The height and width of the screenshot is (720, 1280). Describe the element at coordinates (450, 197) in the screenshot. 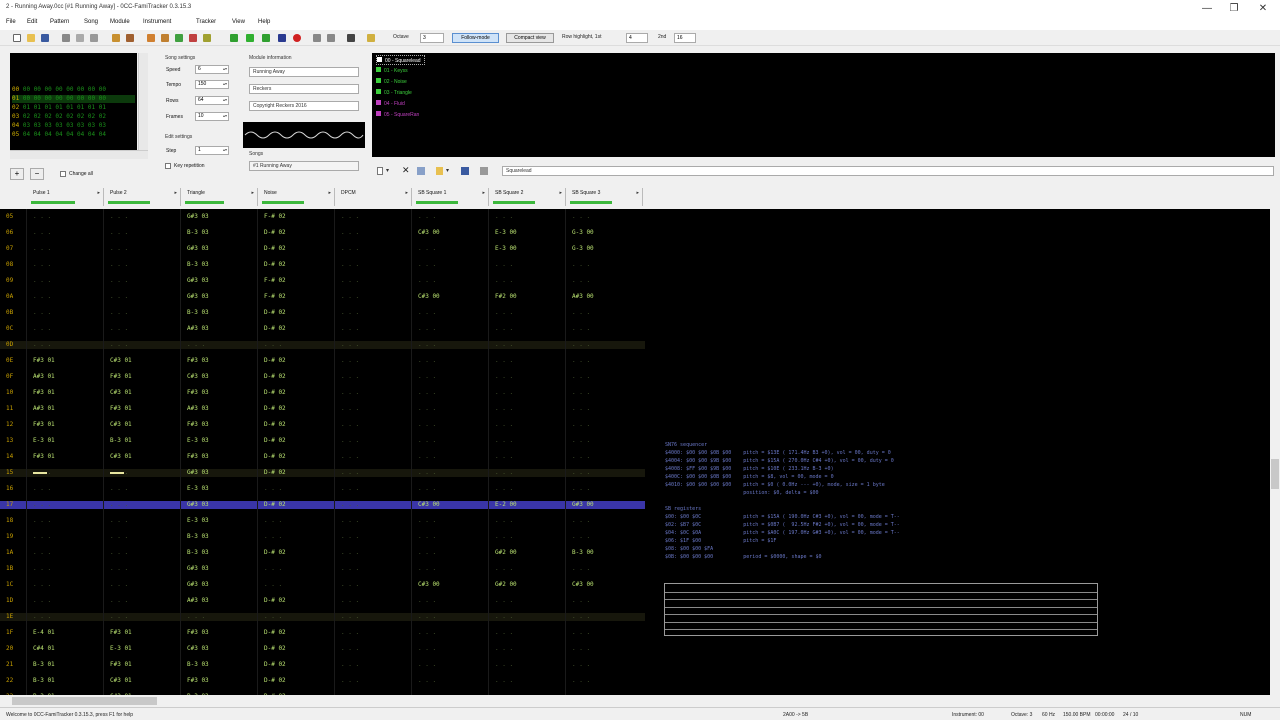

I see `channel-header-item: SB Square 1 ▸` at that location.